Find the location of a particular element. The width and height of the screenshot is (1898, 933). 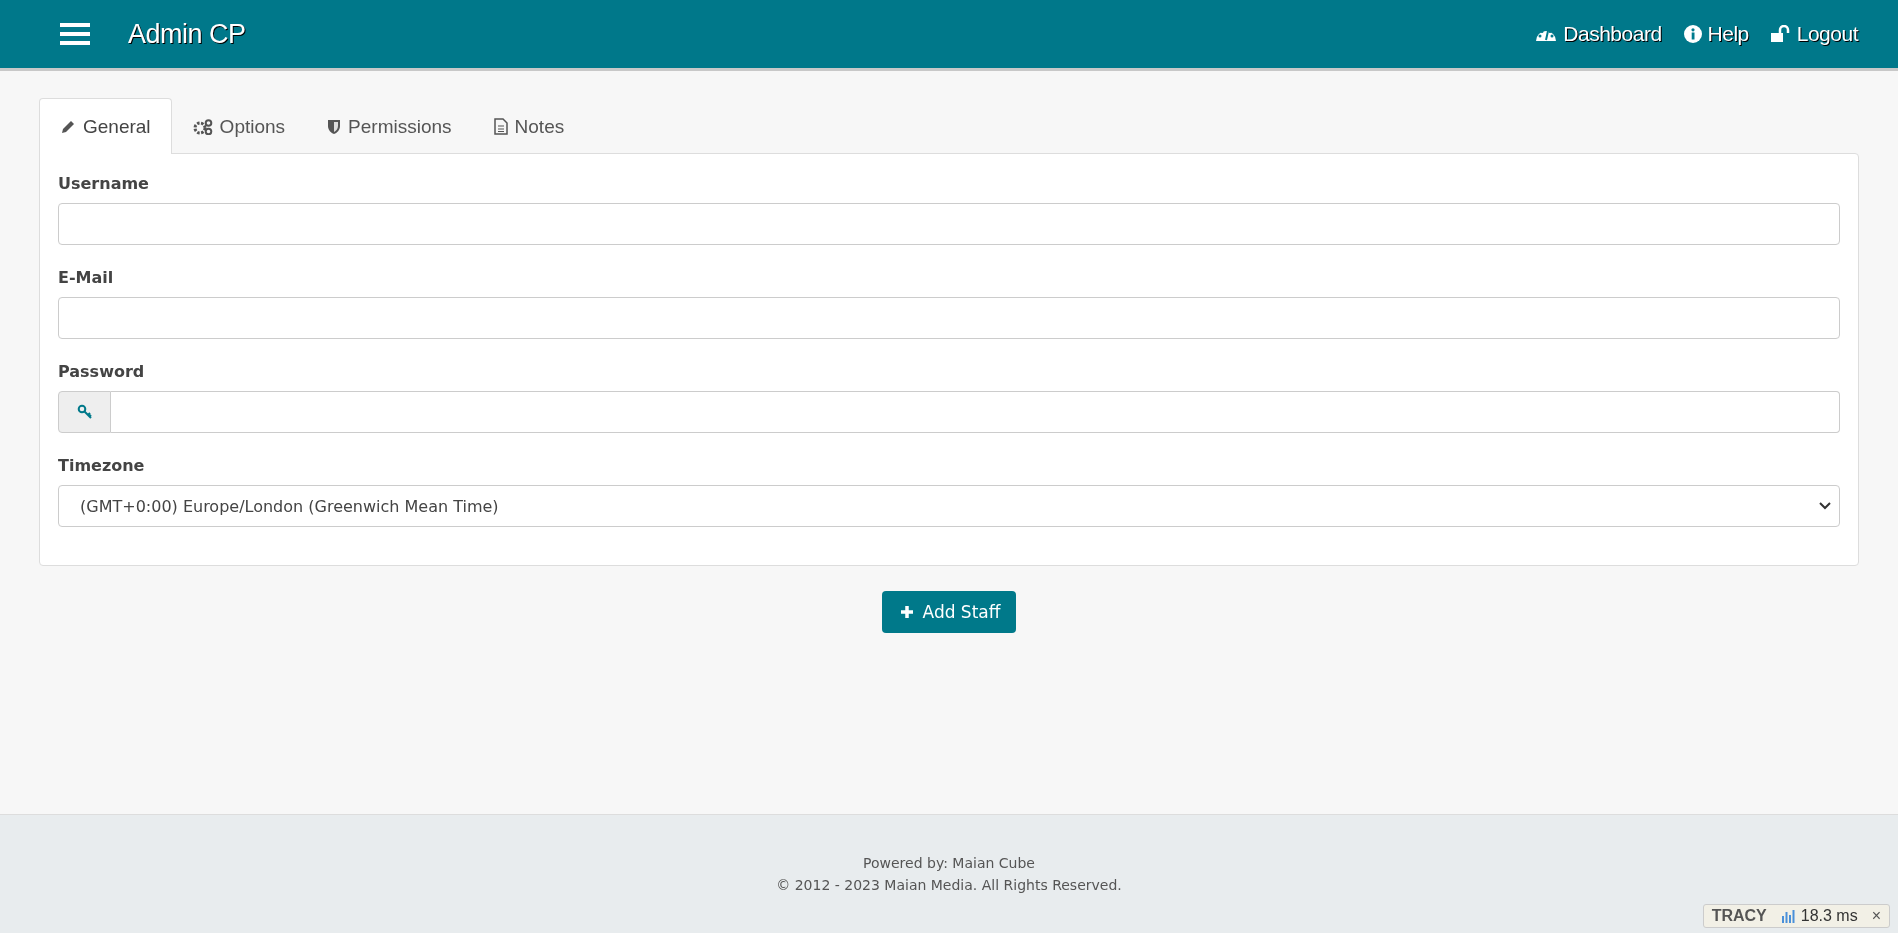

tab: Options is located at coordinates (239, 126).